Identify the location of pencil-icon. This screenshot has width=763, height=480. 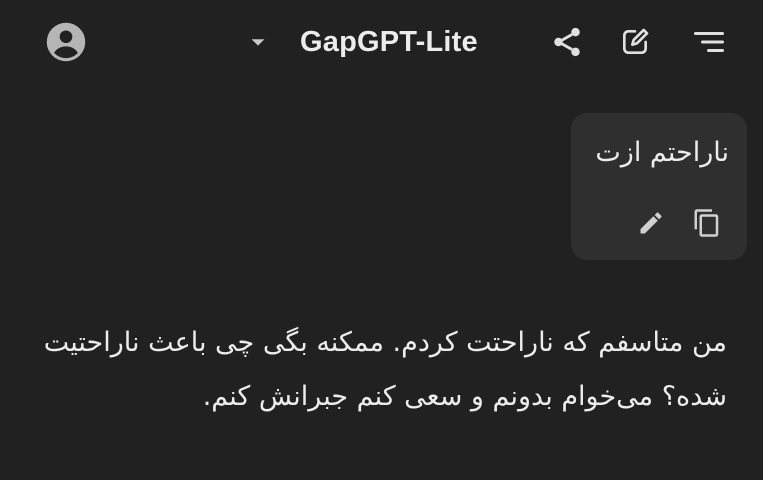
(651, 223).